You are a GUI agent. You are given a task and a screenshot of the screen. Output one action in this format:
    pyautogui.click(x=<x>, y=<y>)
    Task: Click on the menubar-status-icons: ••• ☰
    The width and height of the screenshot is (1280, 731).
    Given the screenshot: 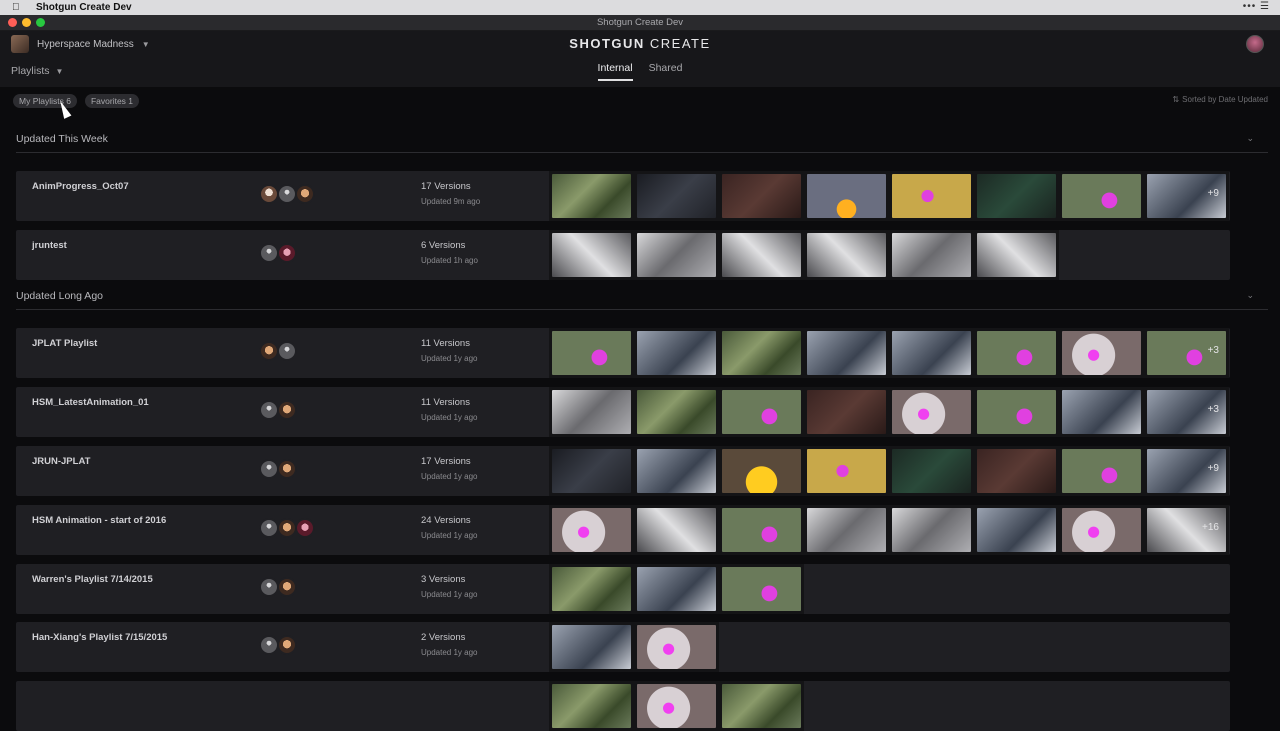 What is the action you would take?
    pyautogui.click(x=1256, y=6)
    